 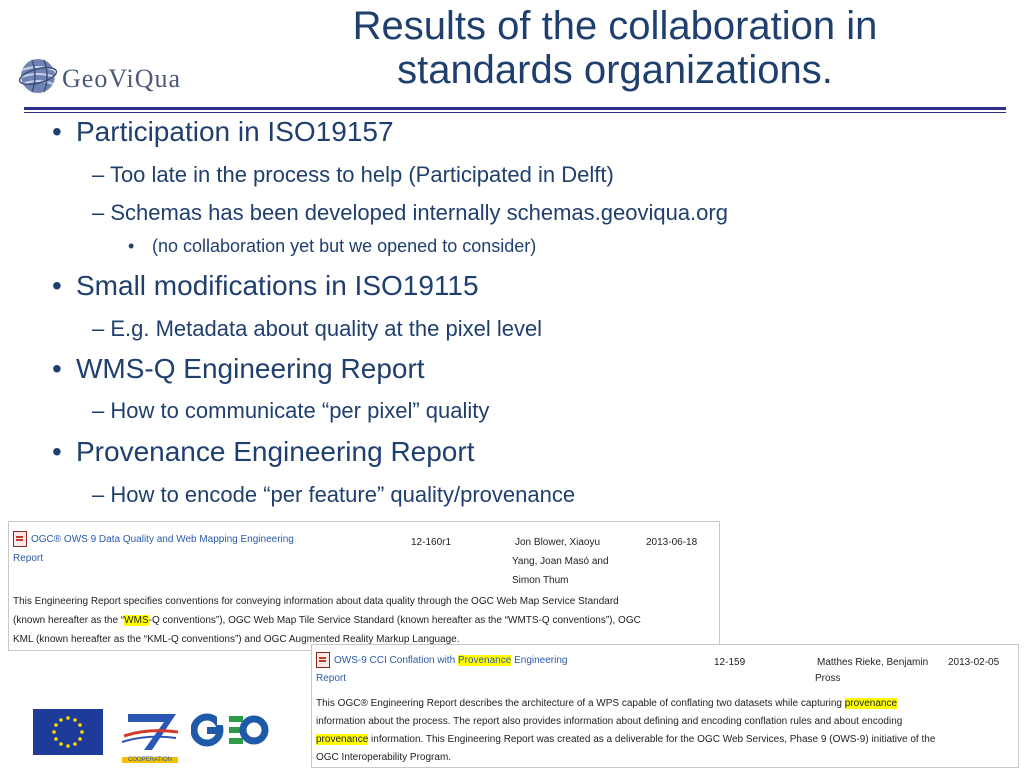 I want to click on fp7-cooperation-logo: COOPERATION, so click(x=150, y=735).